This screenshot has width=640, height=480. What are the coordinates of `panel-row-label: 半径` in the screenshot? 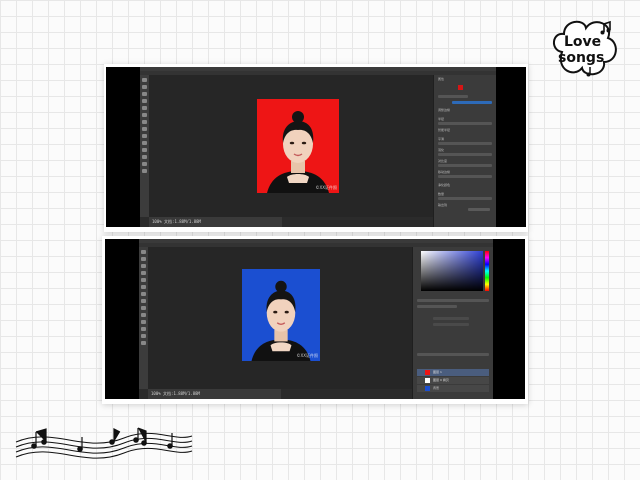 It's located at (441, 119).